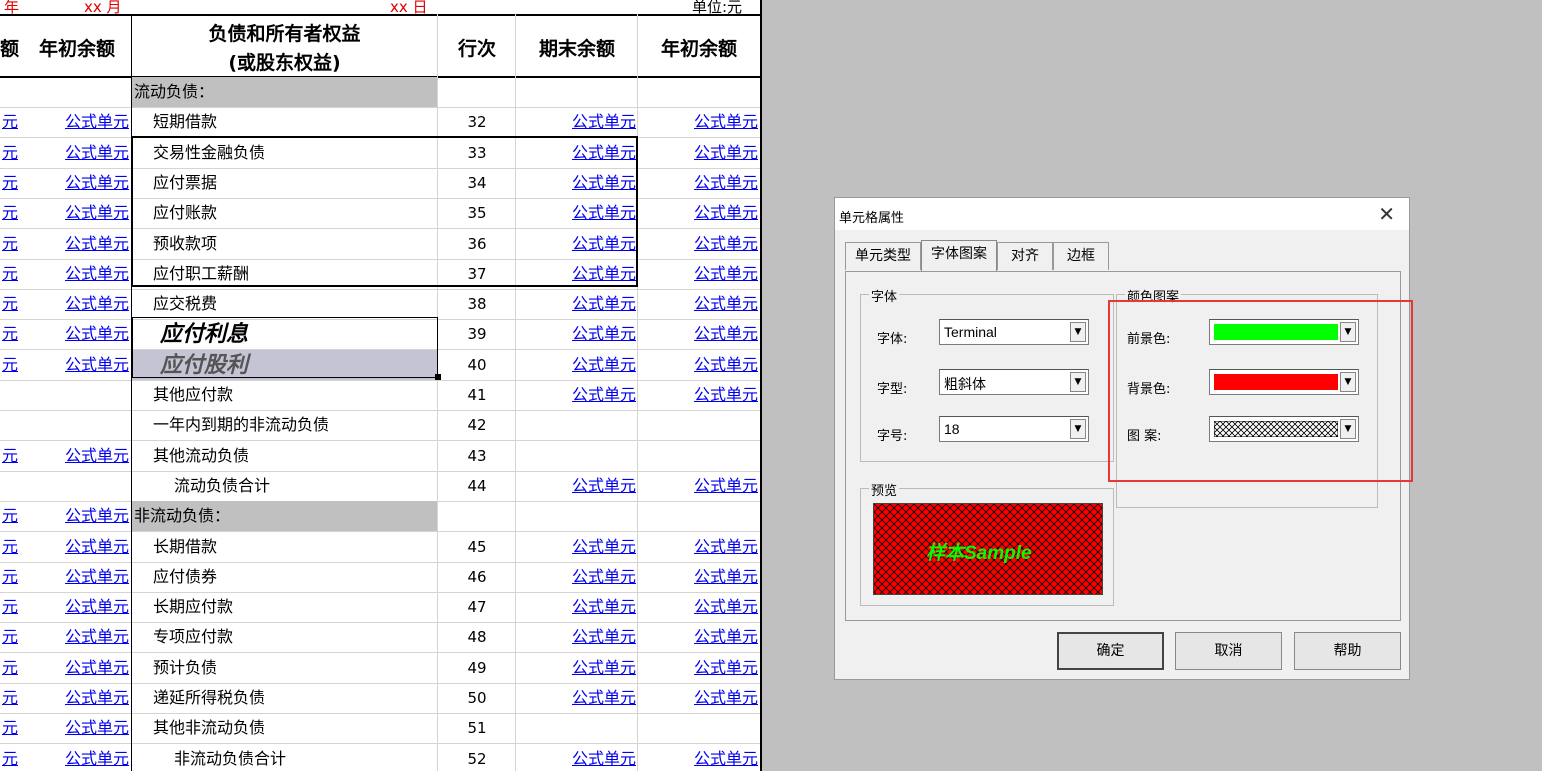  Describe the element at coordinates (1386, 214) in the screenshot. I see `close-icon: ✕` at that location.